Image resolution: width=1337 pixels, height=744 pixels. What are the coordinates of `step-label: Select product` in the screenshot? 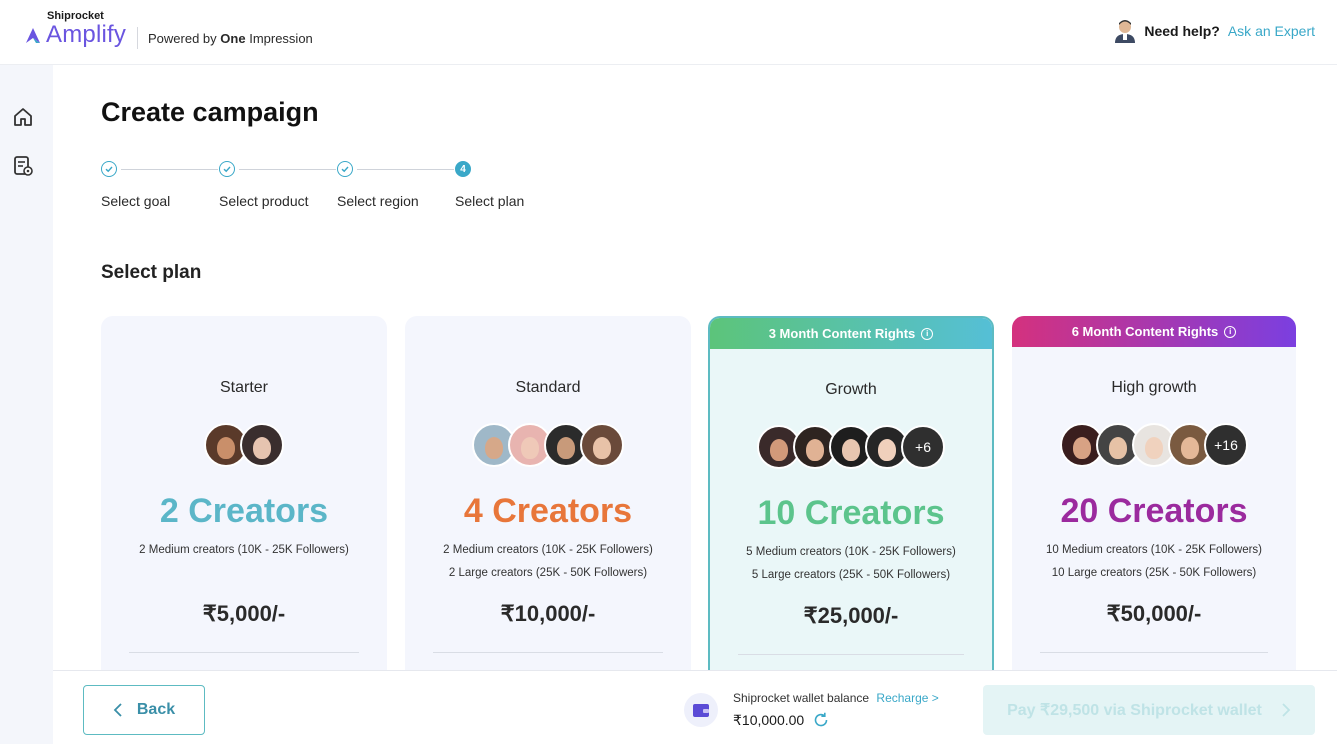 It's located at (264, 201).